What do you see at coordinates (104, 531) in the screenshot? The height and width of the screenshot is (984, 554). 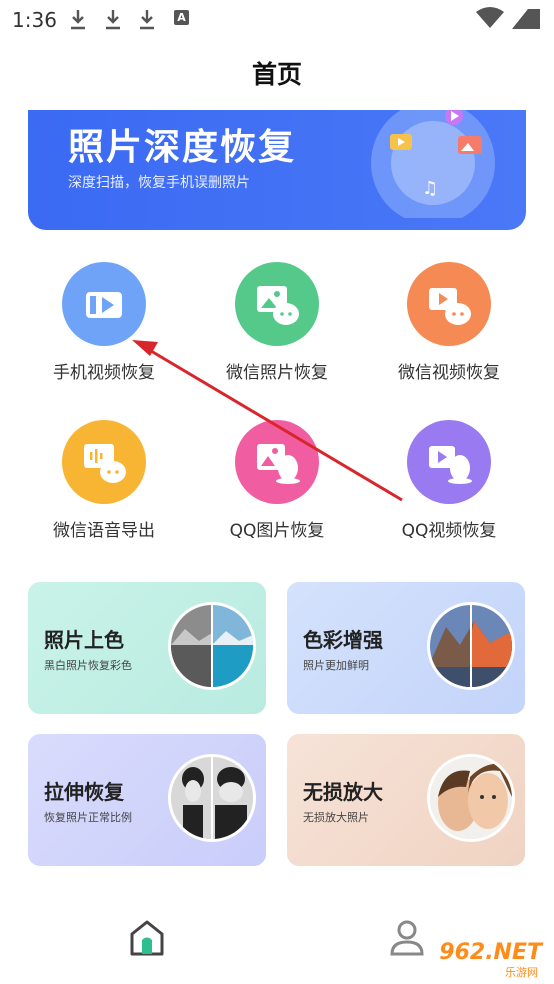 I see `feature-label: 微信语音导出` at bounding box center [104, 531].